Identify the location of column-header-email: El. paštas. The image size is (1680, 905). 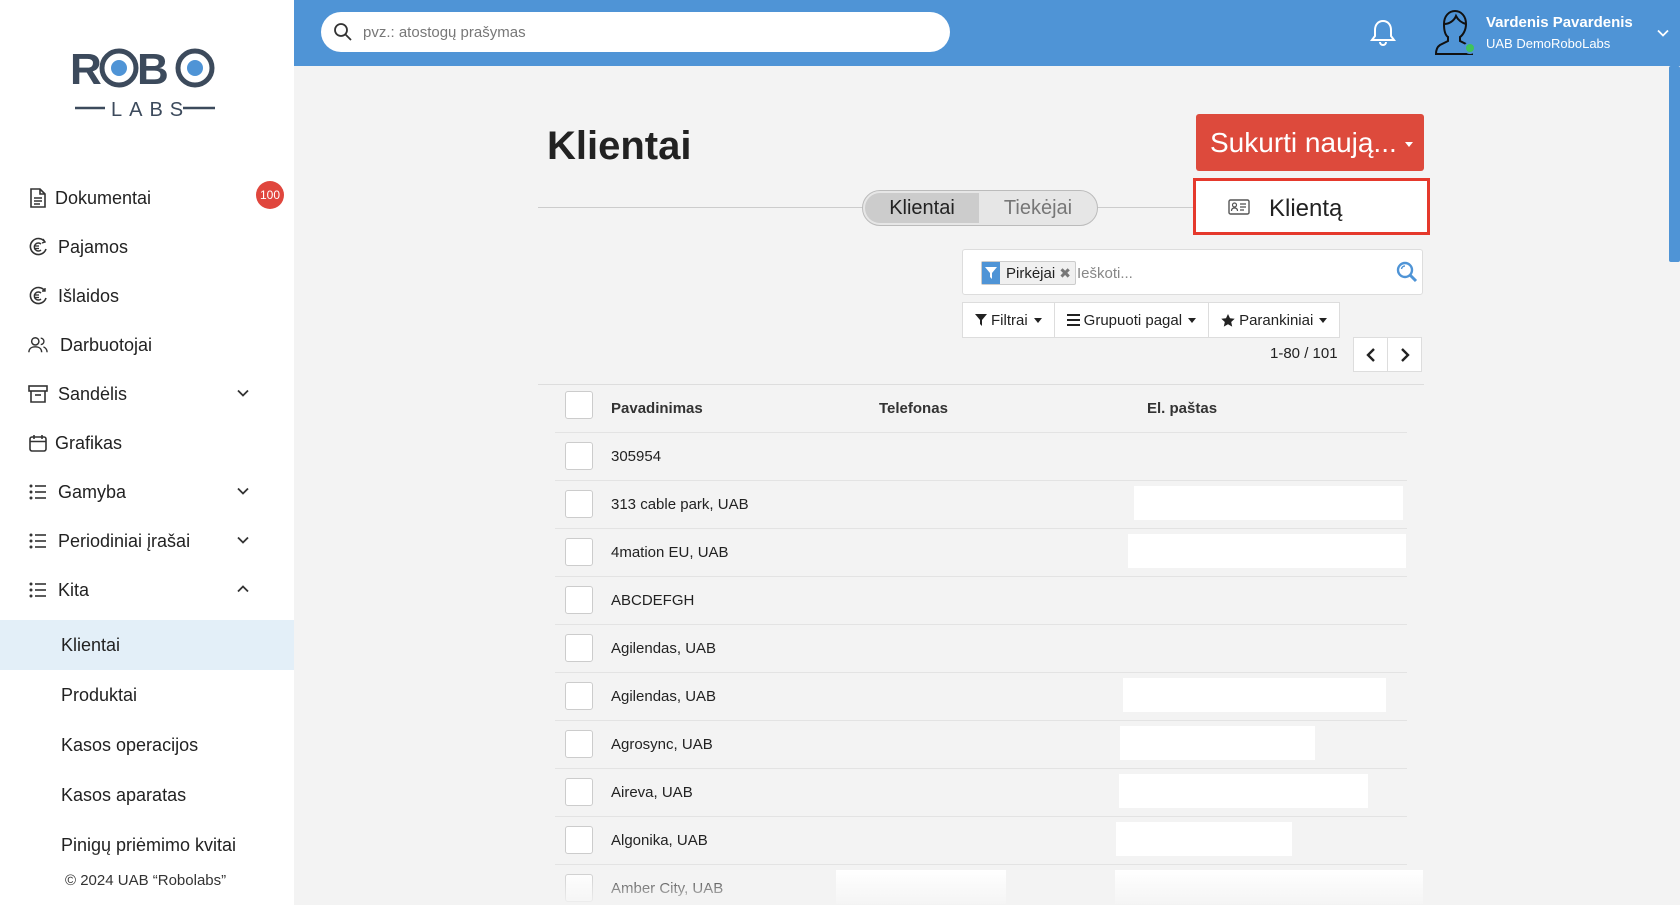
(1182, 408).